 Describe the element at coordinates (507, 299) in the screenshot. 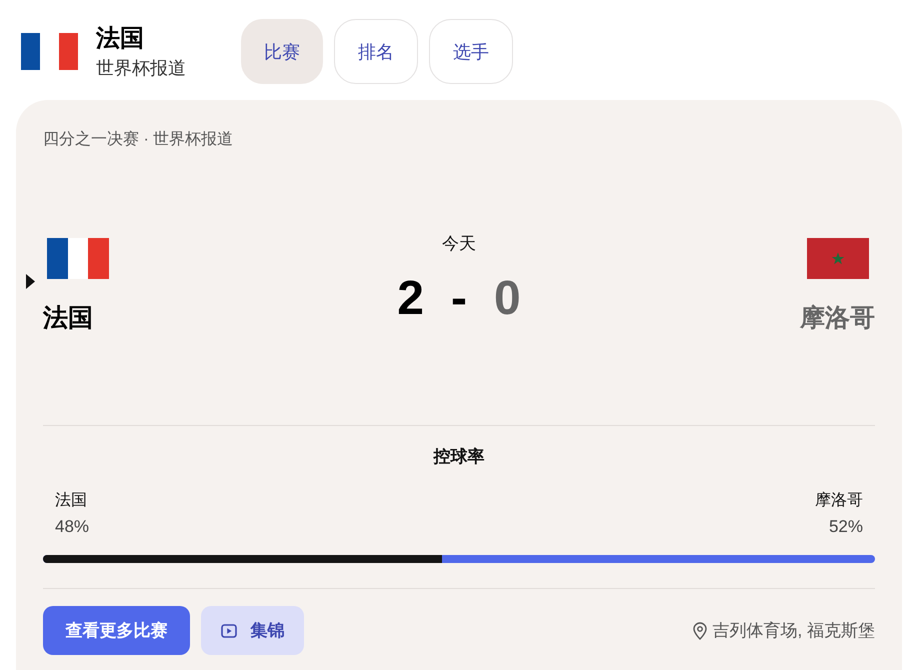

I see `away-score: 0` at that location.